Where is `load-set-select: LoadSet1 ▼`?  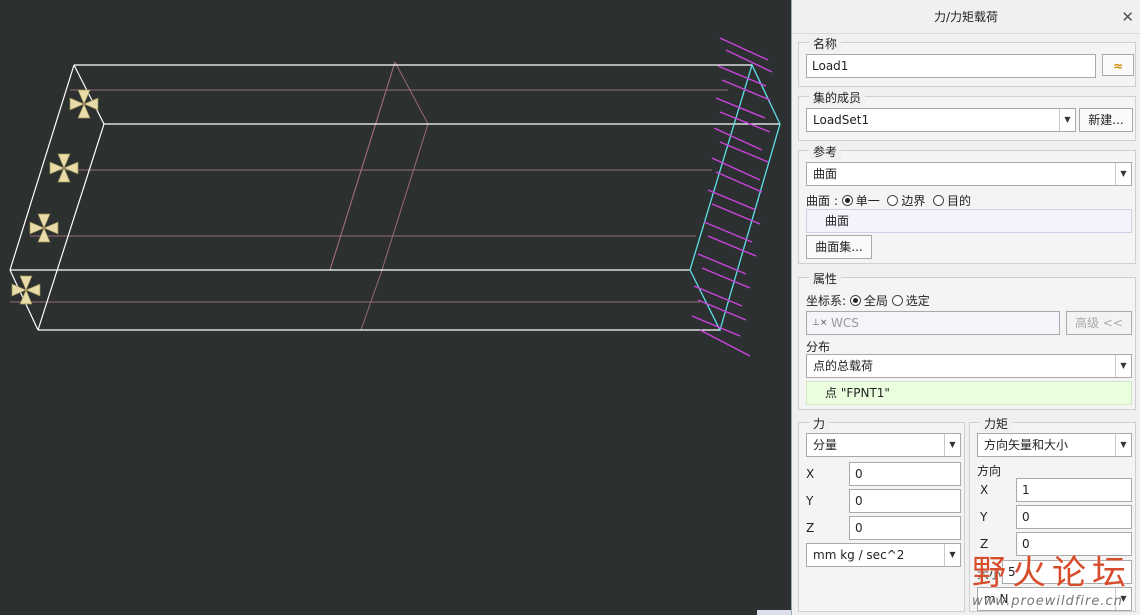
load-set-select: LoadSet1 ▼ is located at coordinates (941, 120).